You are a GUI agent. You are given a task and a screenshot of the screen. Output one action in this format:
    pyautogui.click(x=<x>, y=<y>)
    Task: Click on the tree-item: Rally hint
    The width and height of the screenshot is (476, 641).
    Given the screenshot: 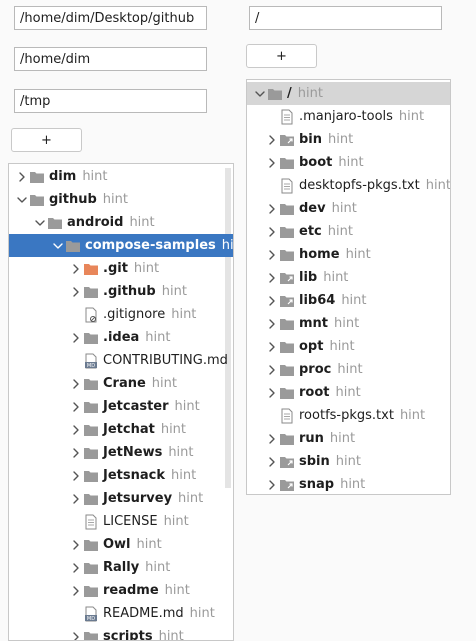 What is the action you would take?
    pyautogui.click(x=121, y=567)
    